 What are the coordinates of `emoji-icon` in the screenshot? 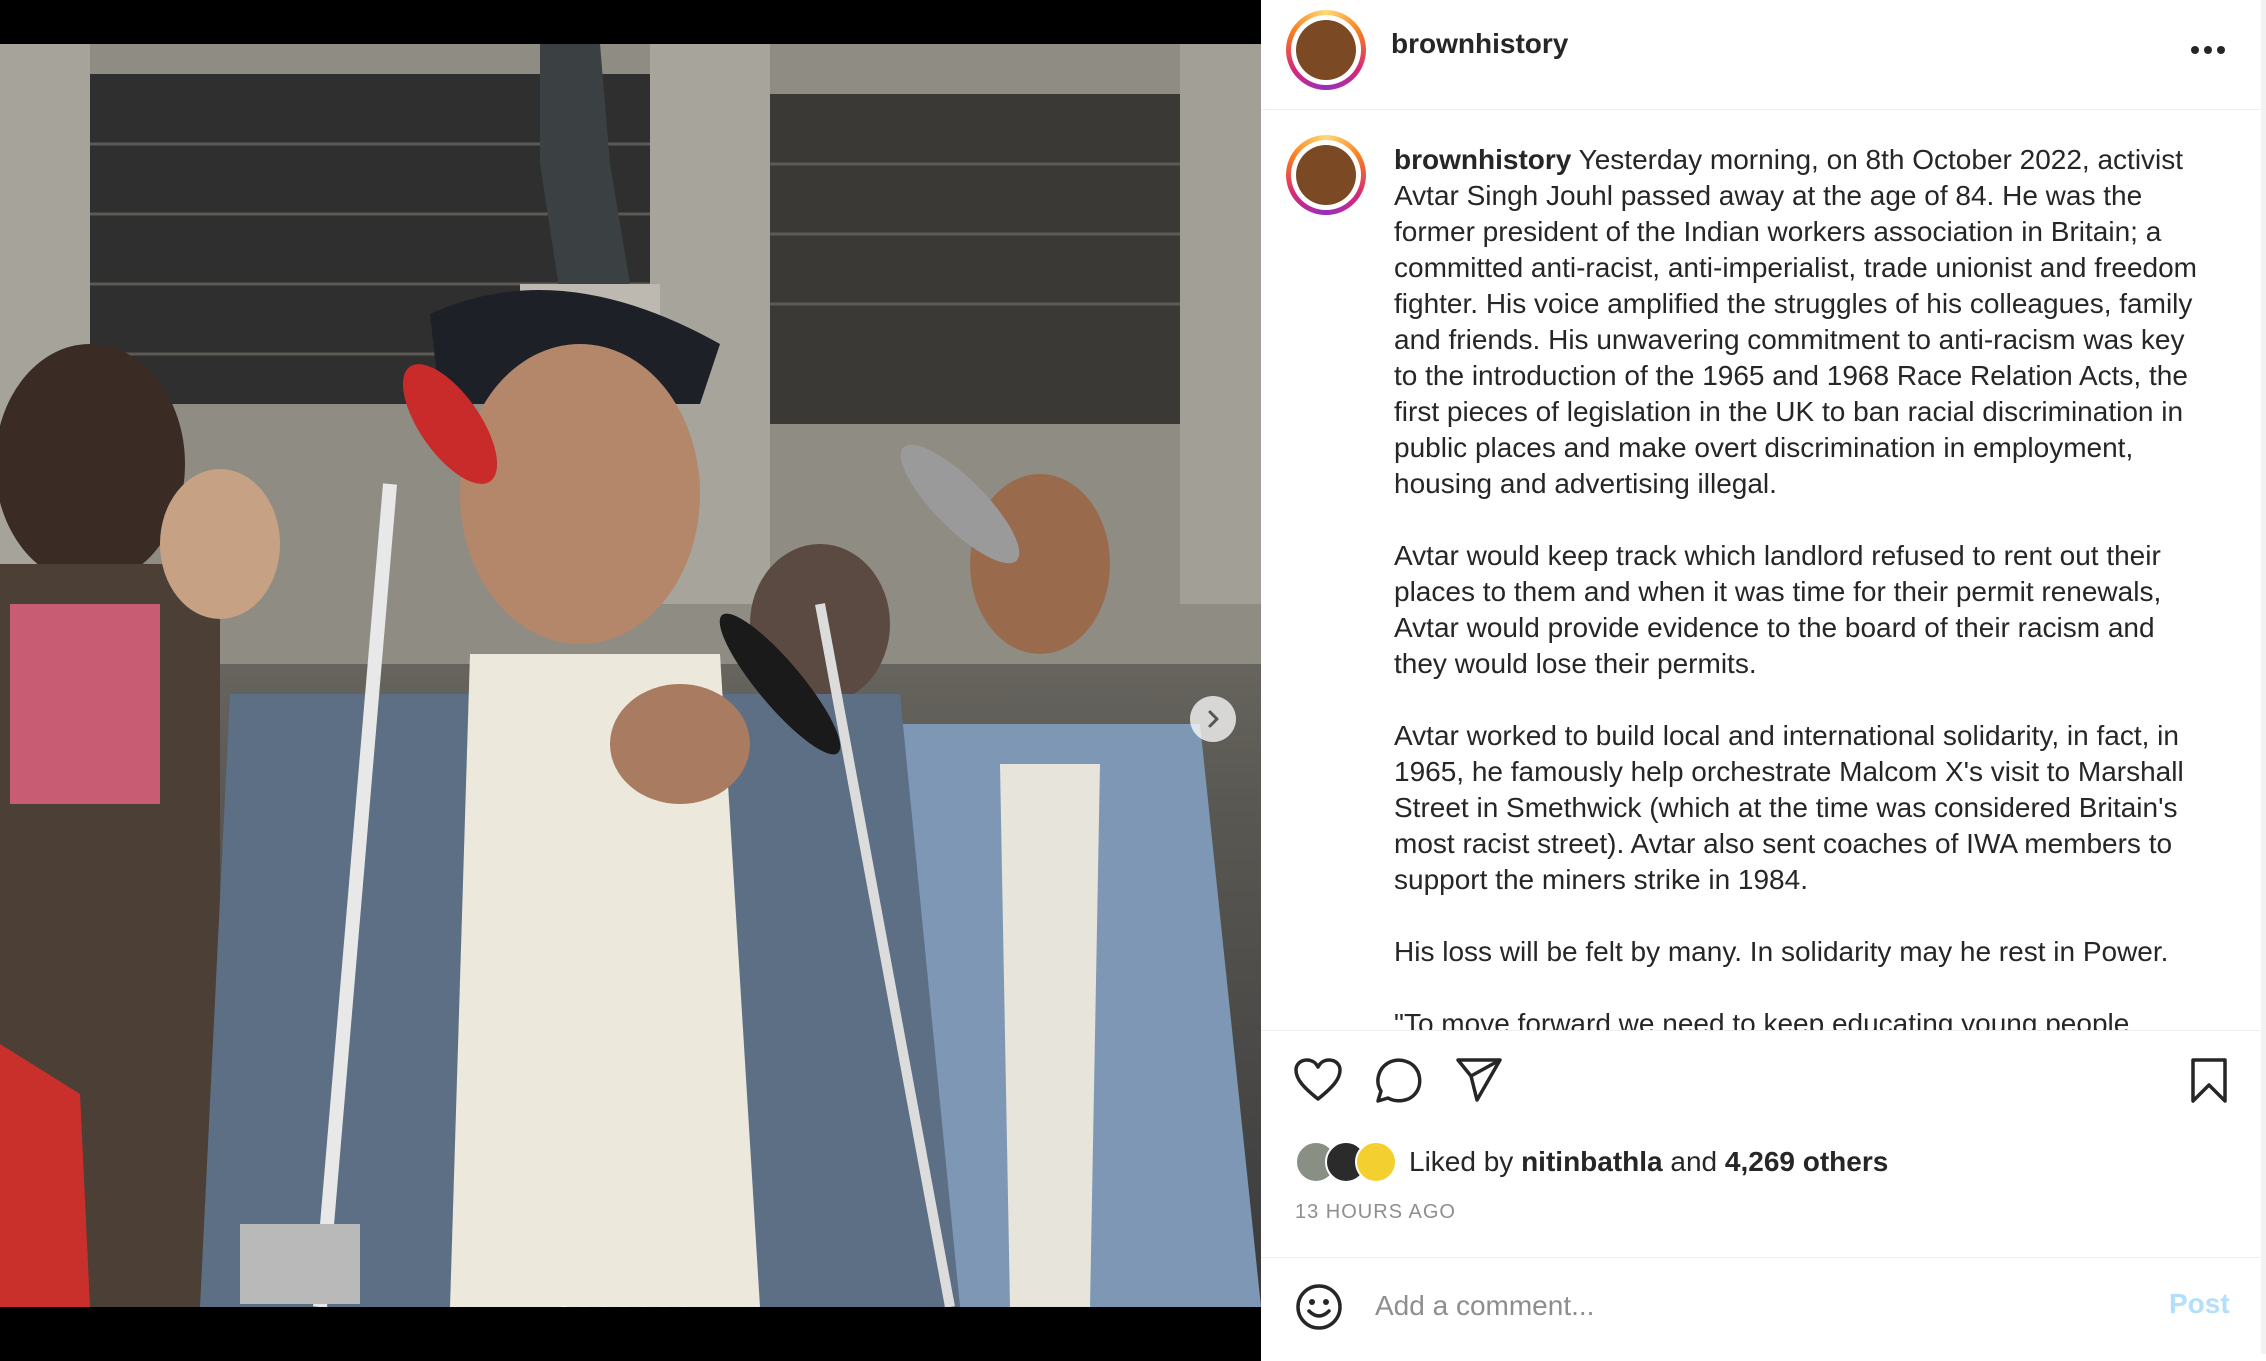 It's located at (1319, 1307).